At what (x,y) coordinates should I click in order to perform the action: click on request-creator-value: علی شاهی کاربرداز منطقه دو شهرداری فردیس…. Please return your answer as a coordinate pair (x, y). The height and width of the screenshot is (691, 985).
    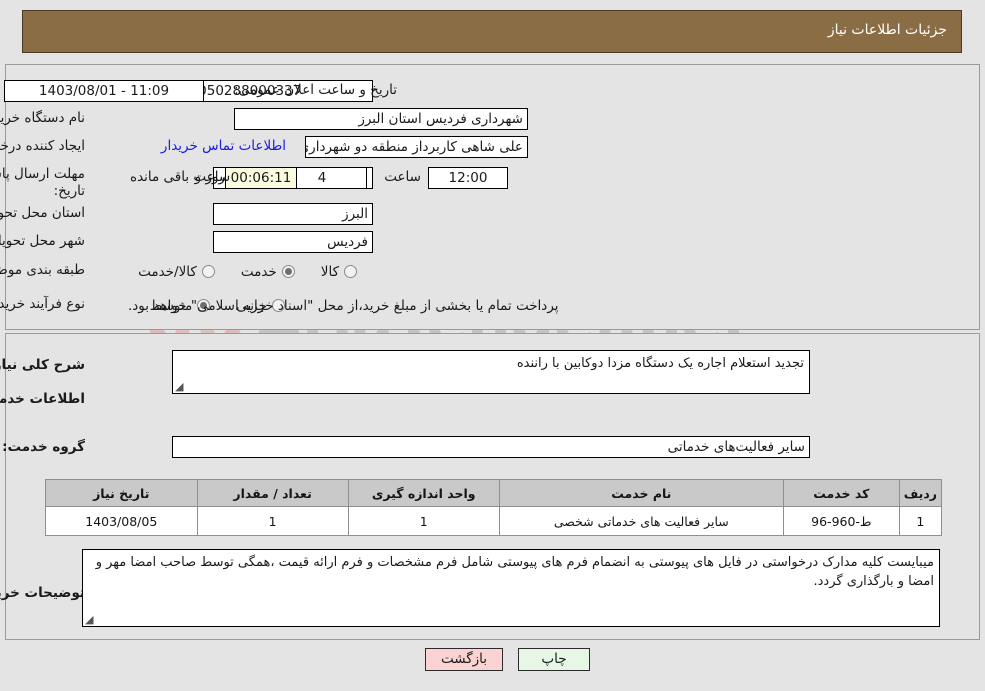
    Looking at the image, I should click on (416, 147).